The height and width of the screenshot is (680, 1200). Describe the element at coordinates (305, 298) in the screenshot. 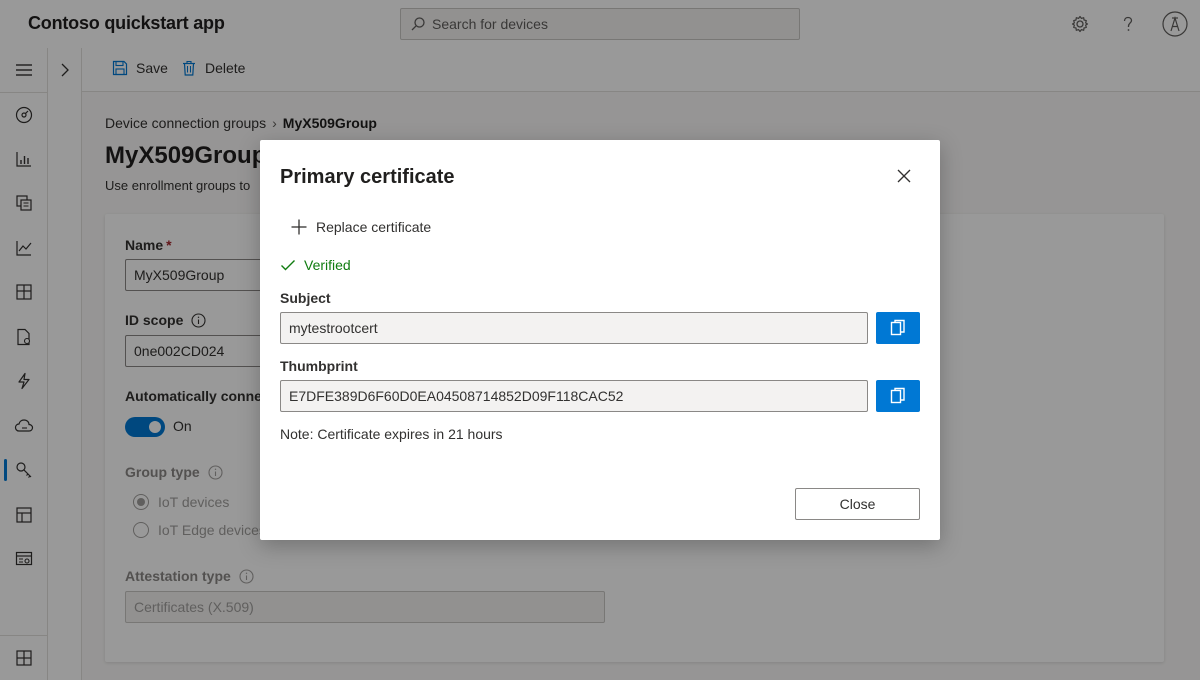

I see `subject-label: Subject` at that location.